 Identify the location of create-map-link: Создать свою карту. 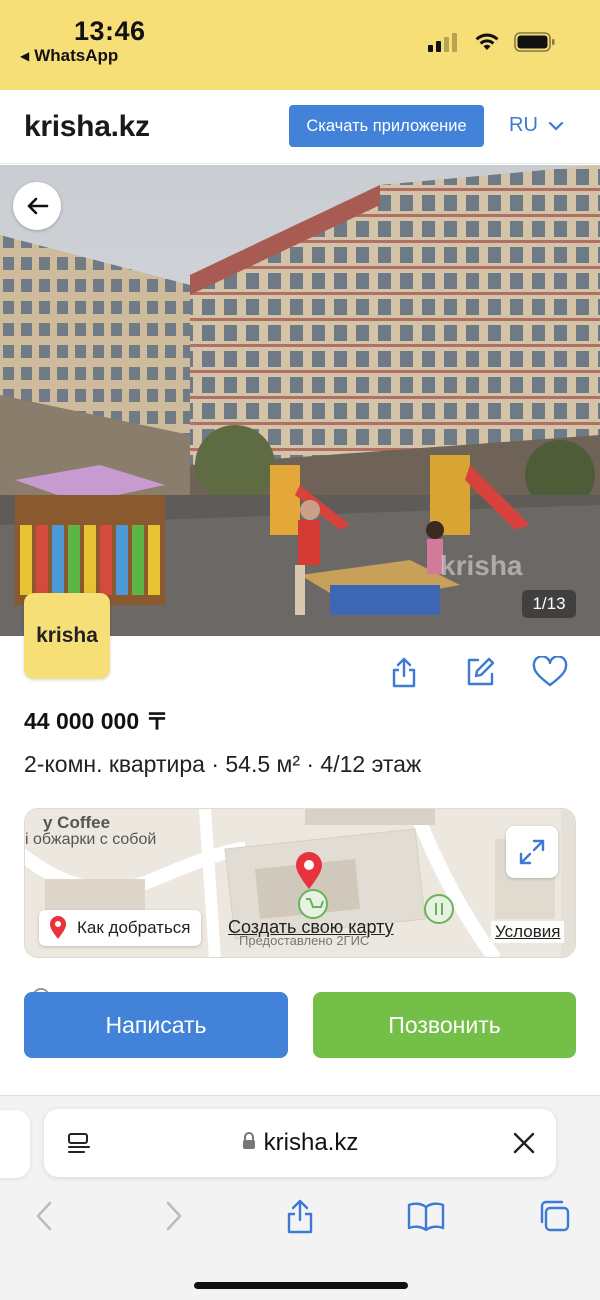
(311, 927).